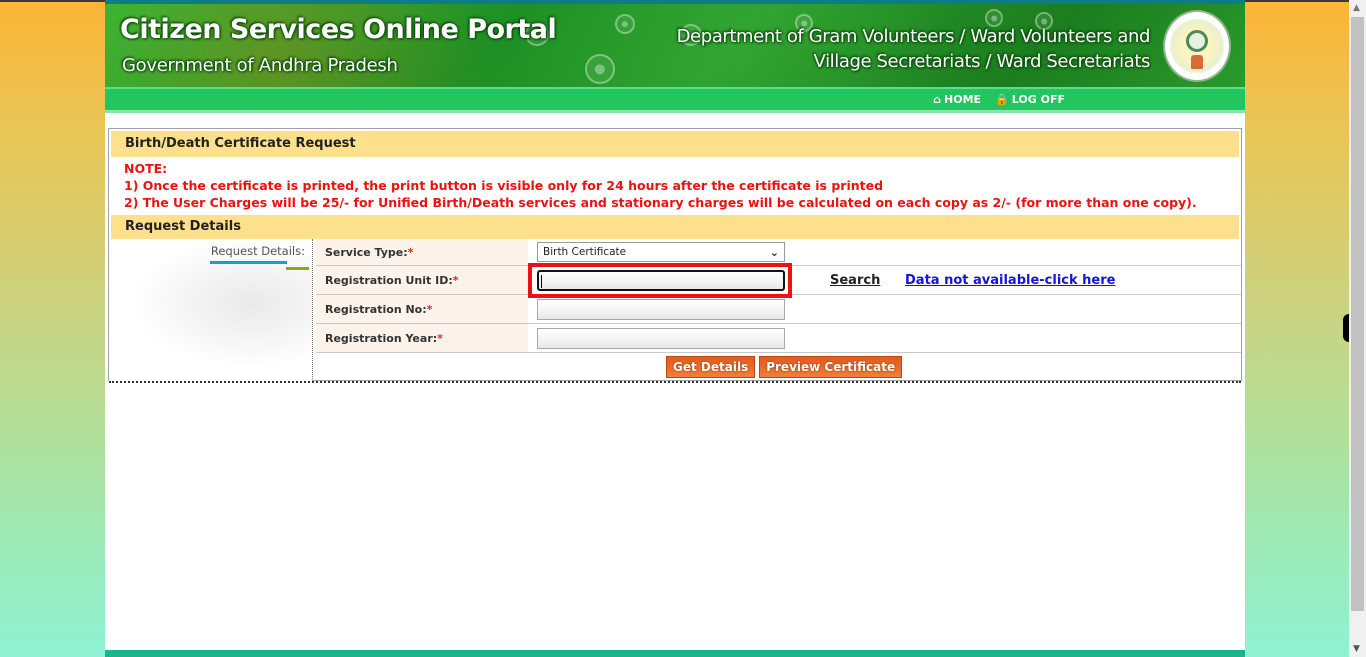 This screenshot has width=1366, height=657. Describe the element at coordinates (366, 252) in the screenshot. I see `service-type-label-text: Service Type:` at that location.